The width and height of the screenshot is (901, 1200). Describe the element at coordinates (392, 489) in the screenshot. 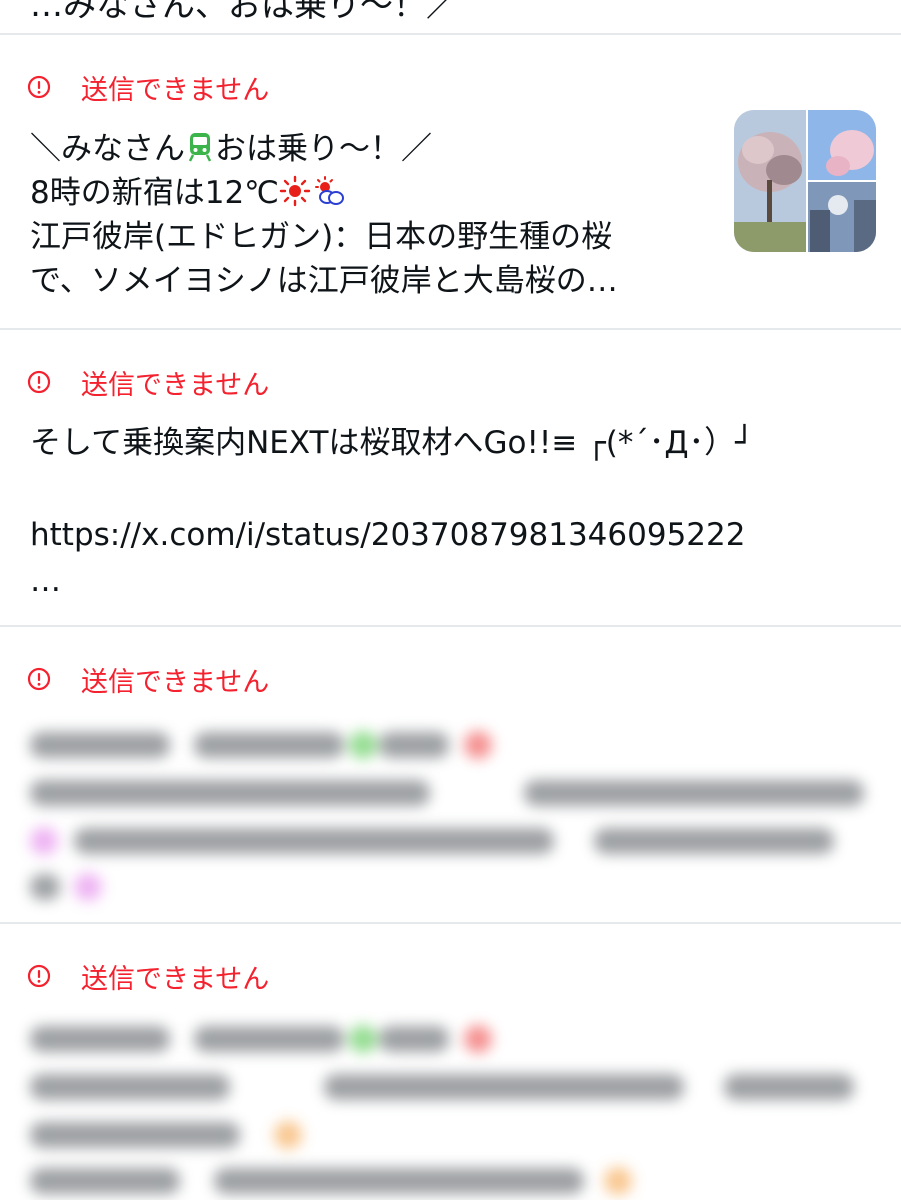

I see `post-text-segment` at that location.